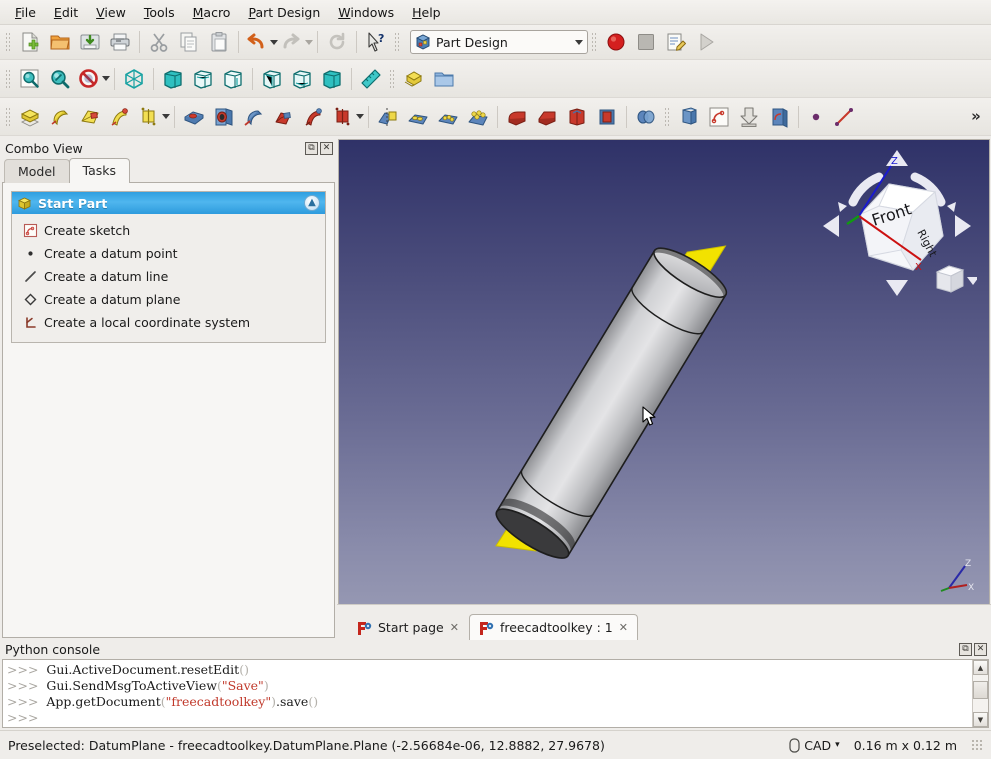 The width and height of the screenshot is (991, 759). What do you see at coordinates (366, 12) in the screenshot?
I see `menu-windows: Windows` at bounding box center [366, 12].